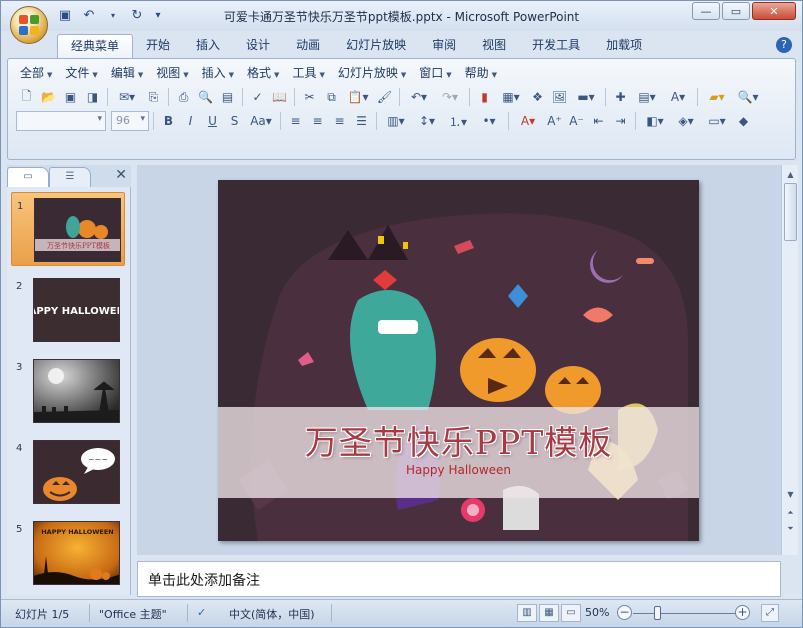 The width and height of the screenshot is (803, 628). Describe the element at coordinates (790, 494) in the screenshot. I see `scroll-down-icon: ▼` at that location.